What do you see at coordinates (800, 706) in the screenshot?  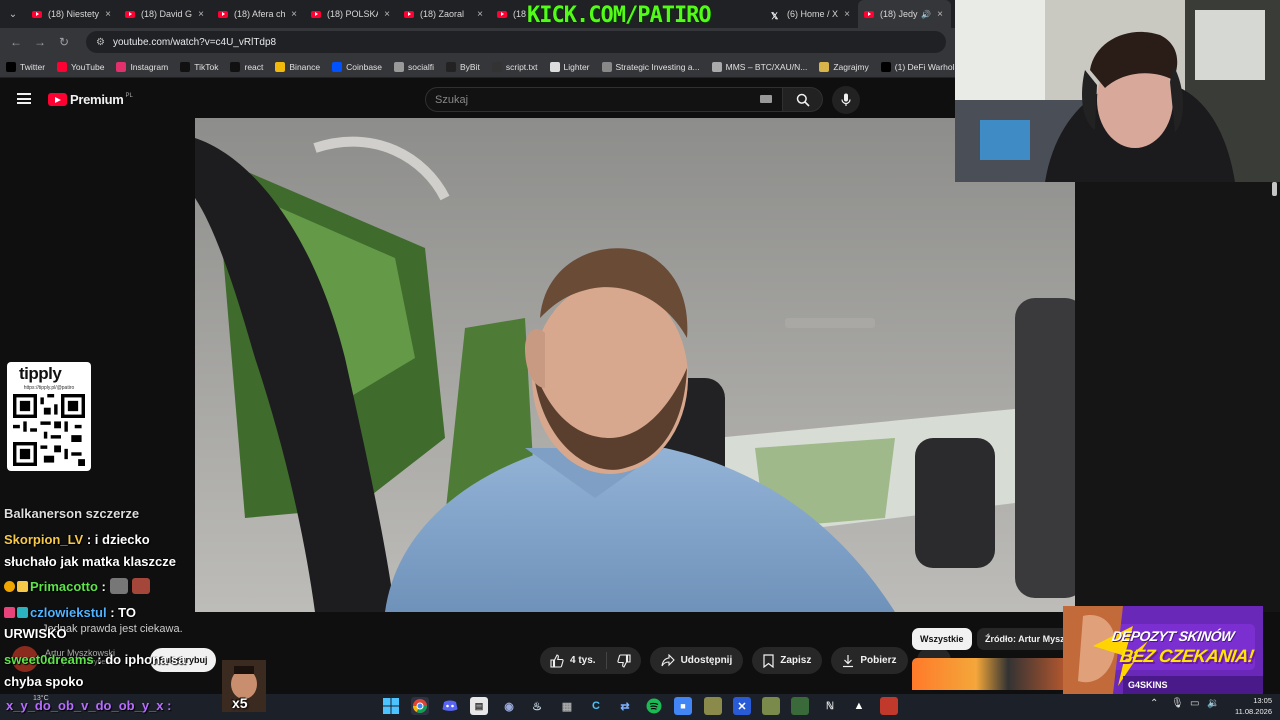 I see `app-dark-green-icon` at bounding box center [800, 706].